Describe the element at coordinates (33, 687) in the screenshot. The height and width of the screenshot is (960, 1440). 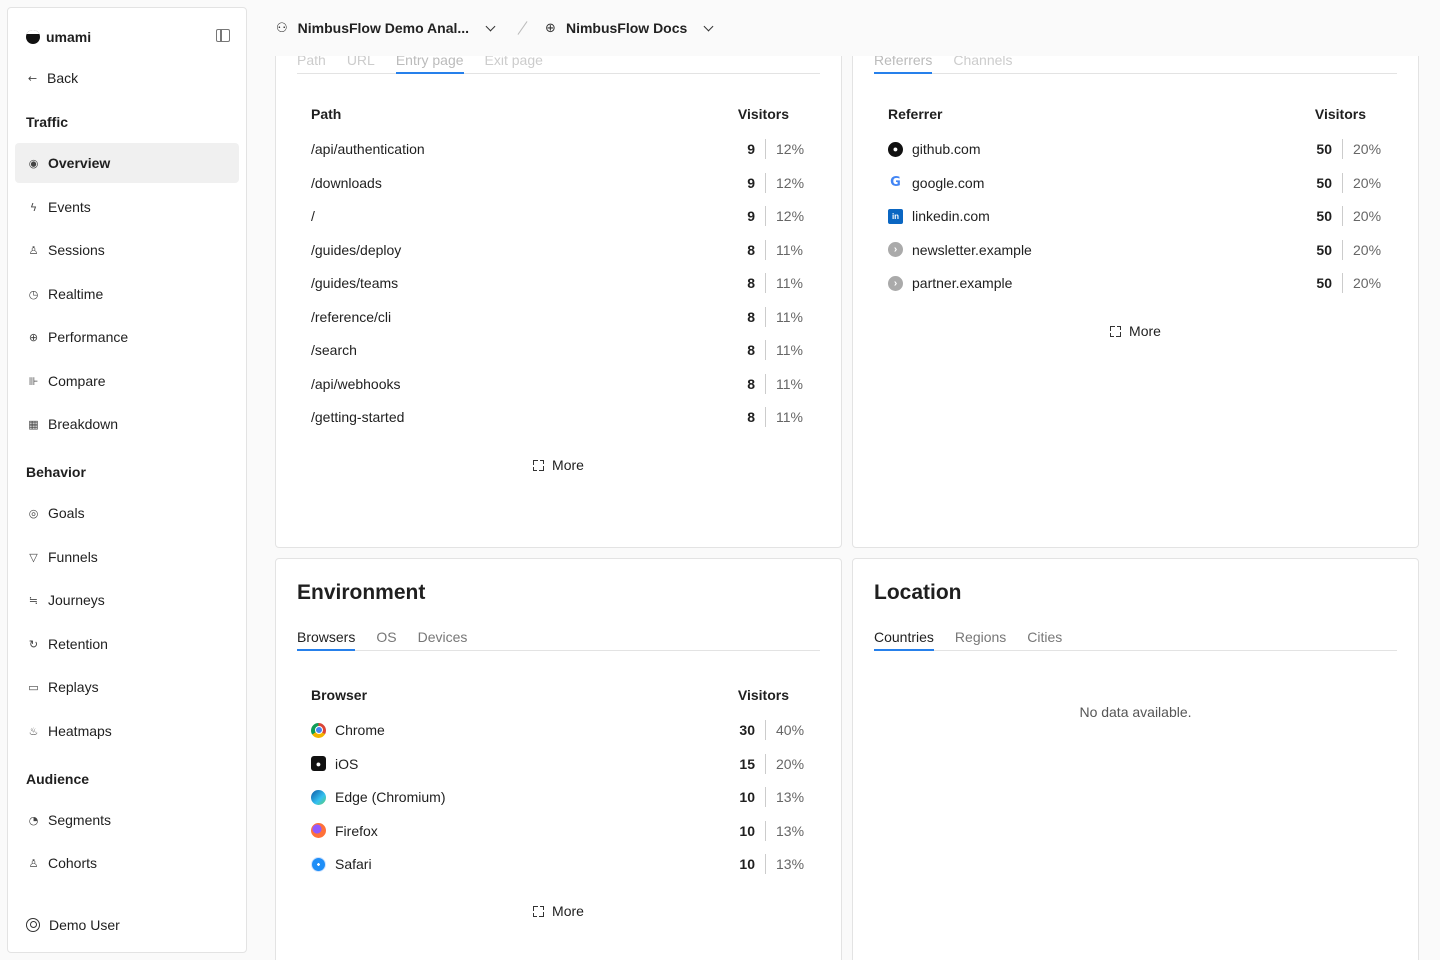
I see `video-icon: ▭` at that location.